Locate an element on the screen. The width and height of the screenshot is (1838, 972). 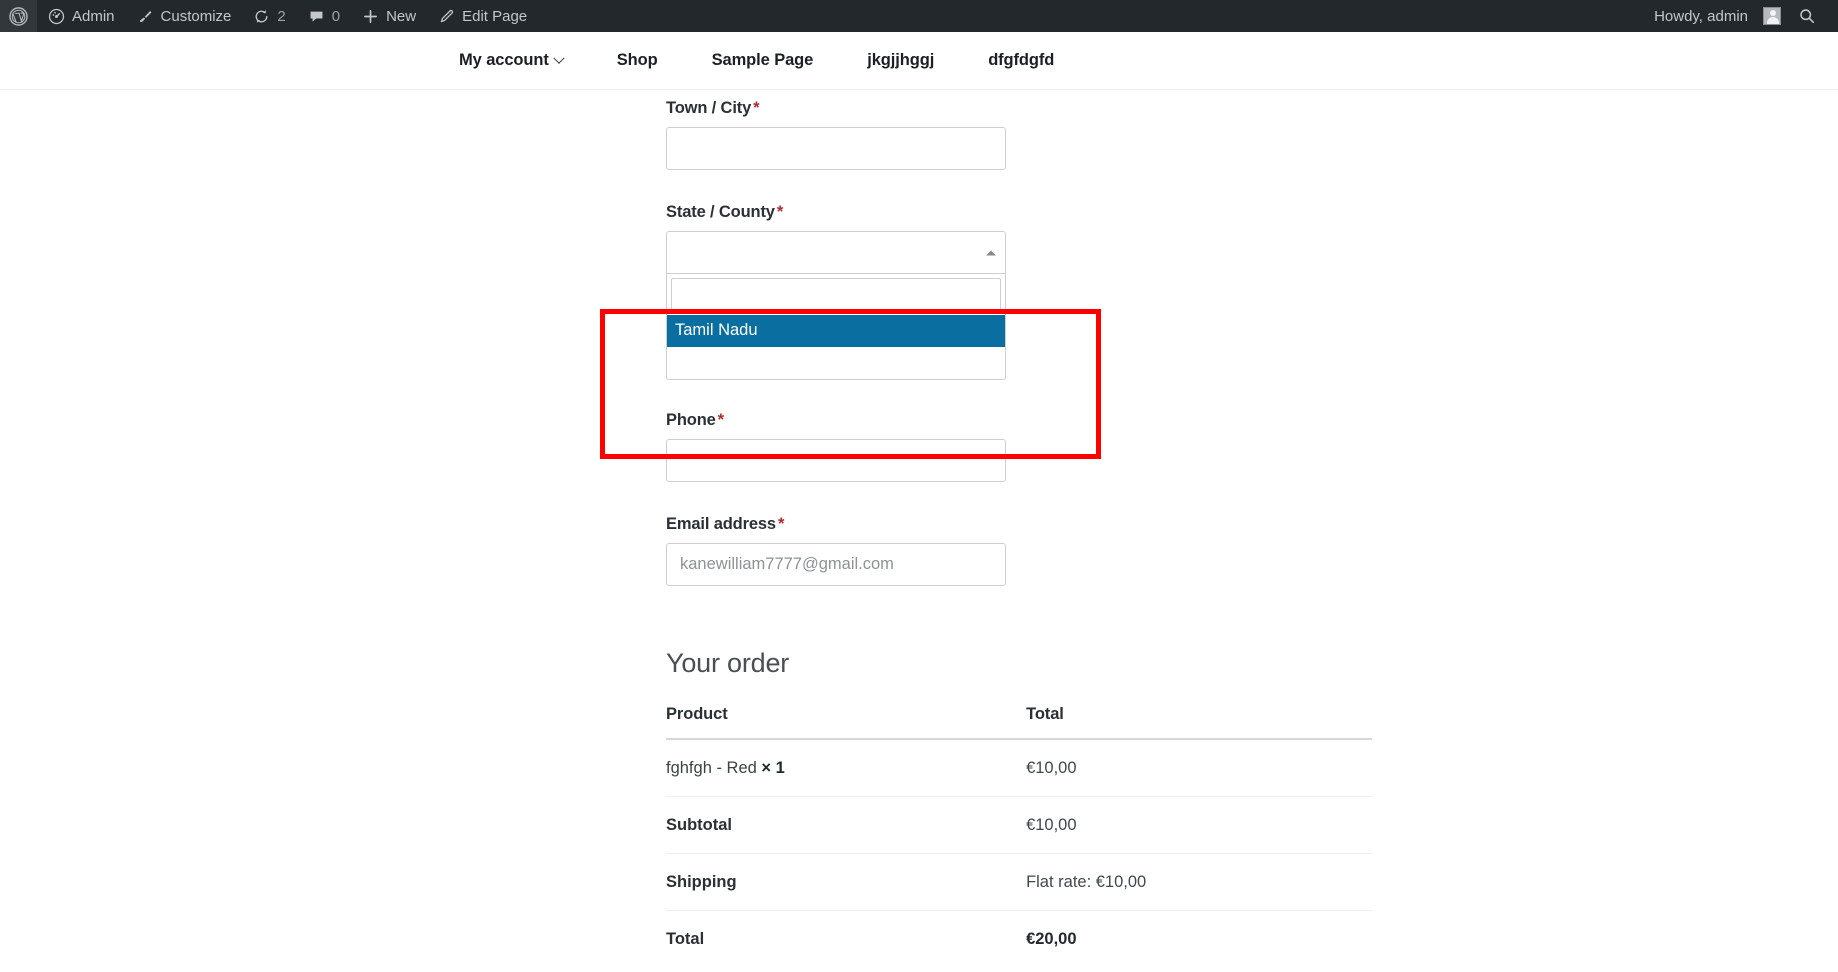
dashboard-icon is located at coordinates (56, 16).